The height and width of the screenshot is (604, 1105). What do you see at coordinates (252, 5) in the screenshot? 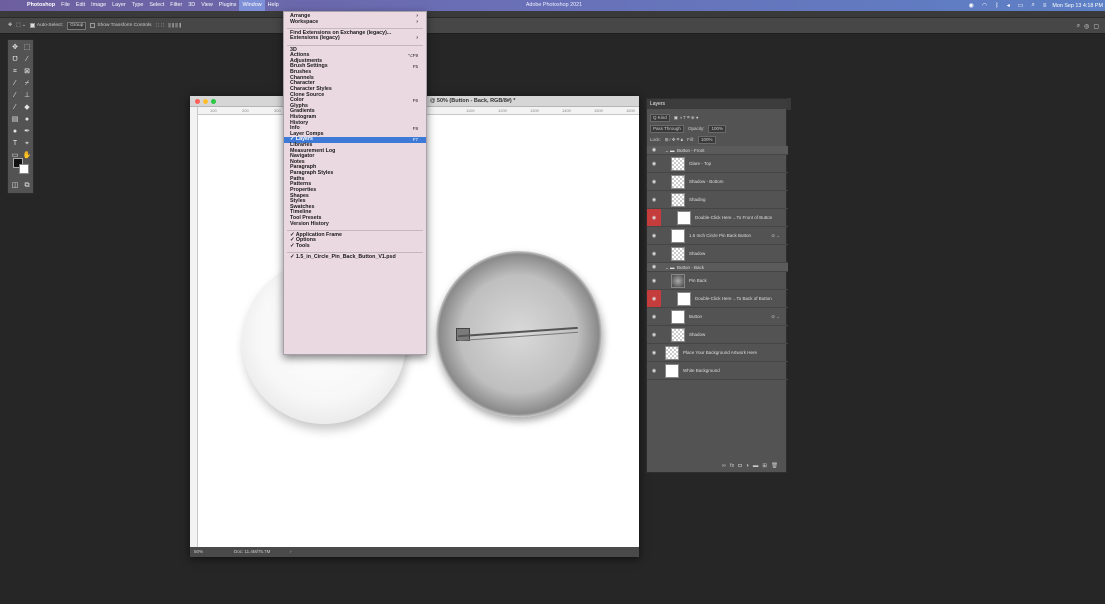
I see `menu-window: Window` at bounding box center [252, 5].